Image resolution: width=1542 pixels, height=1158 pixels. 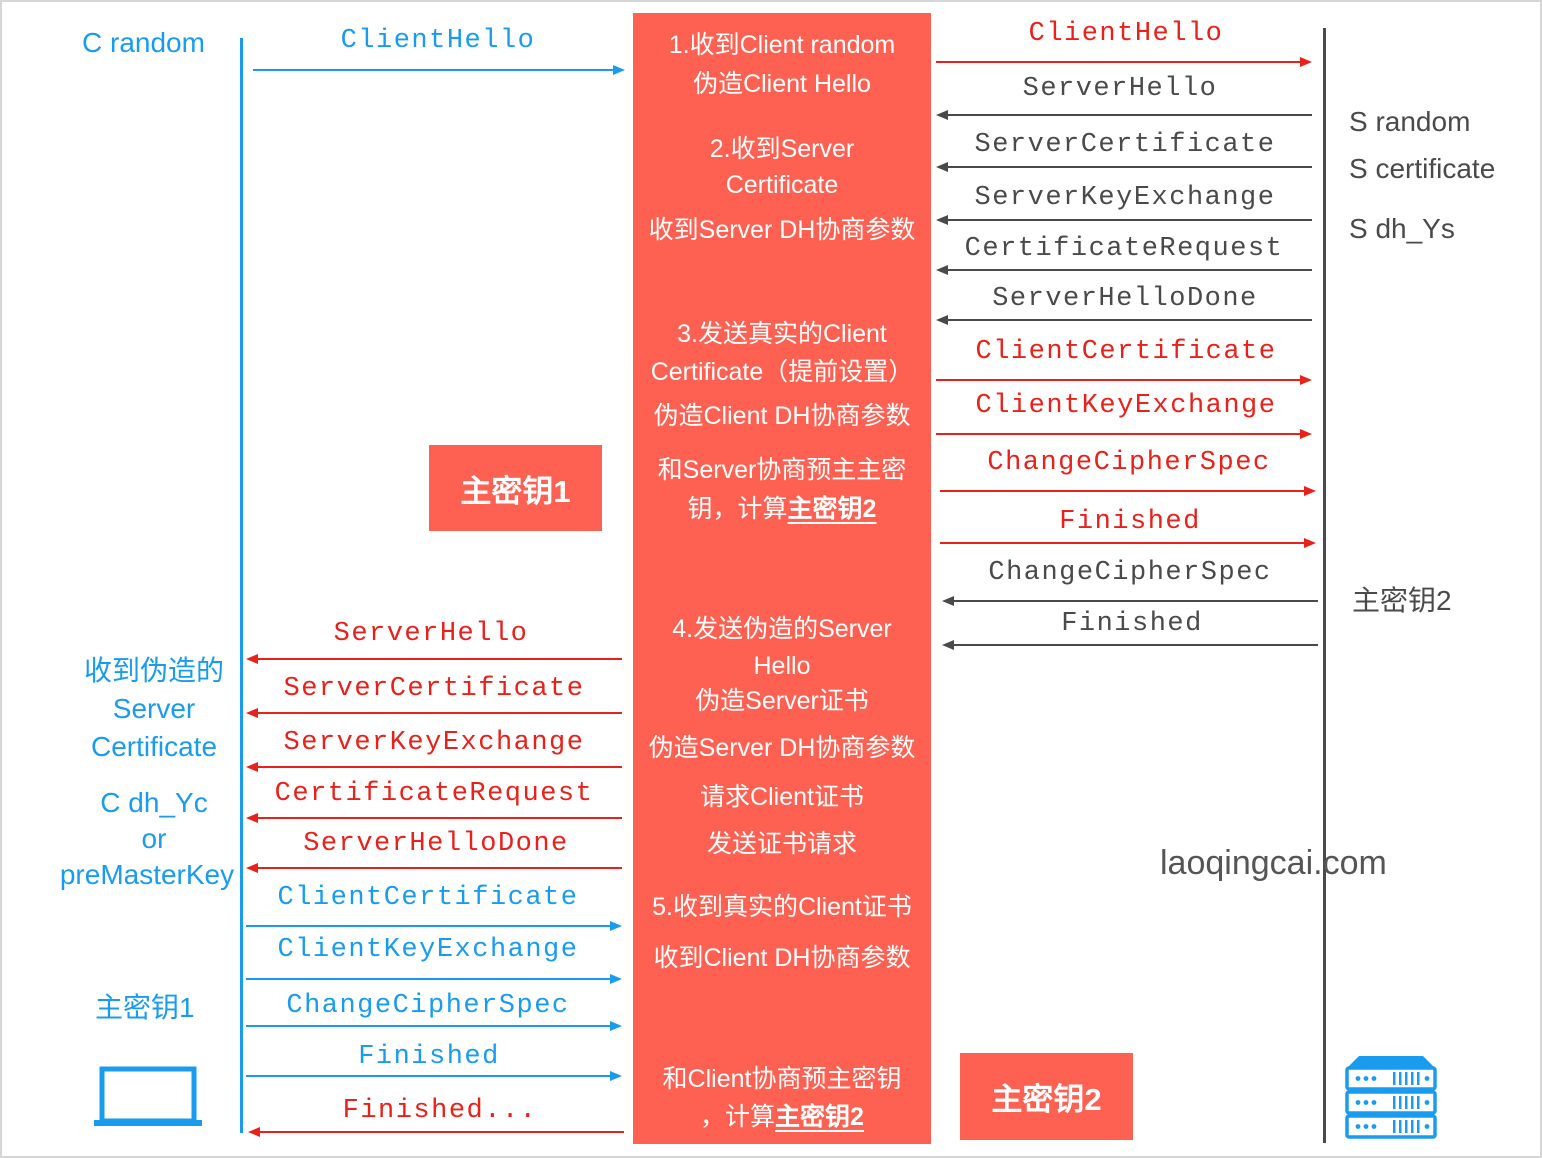 I want to click on client-random-label: C random, so click(x=143, y=42).